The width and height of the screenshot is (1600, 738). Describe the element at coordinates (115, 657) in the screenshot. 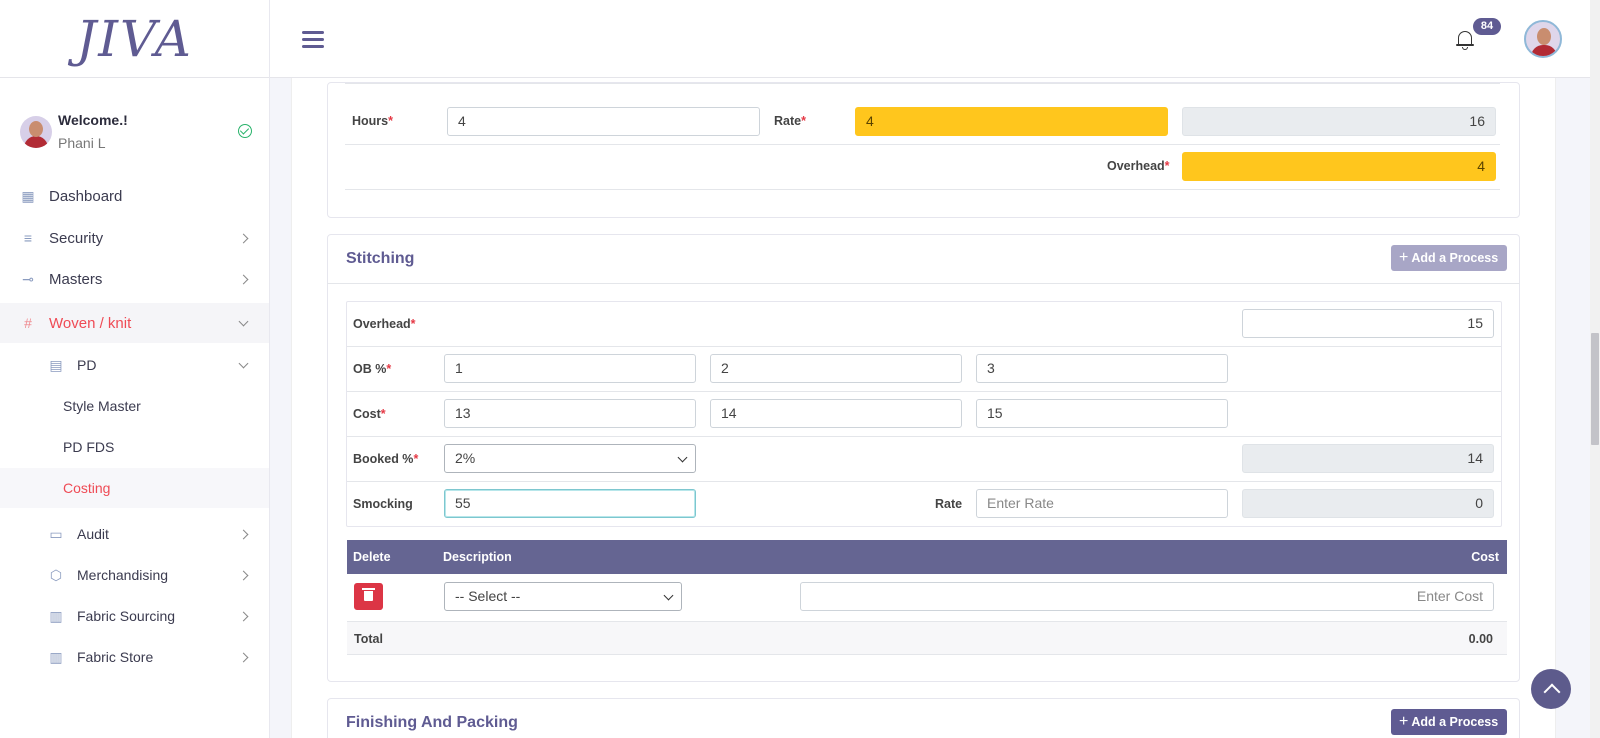

I see `sidebar-item-label: Fabric Store` at that location.